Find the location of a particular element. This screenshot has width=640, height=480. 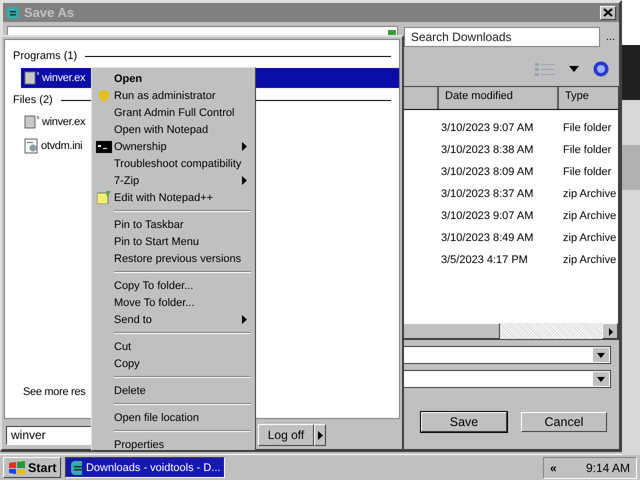

menu-item: Ownership is located at coordinates (173, 146).